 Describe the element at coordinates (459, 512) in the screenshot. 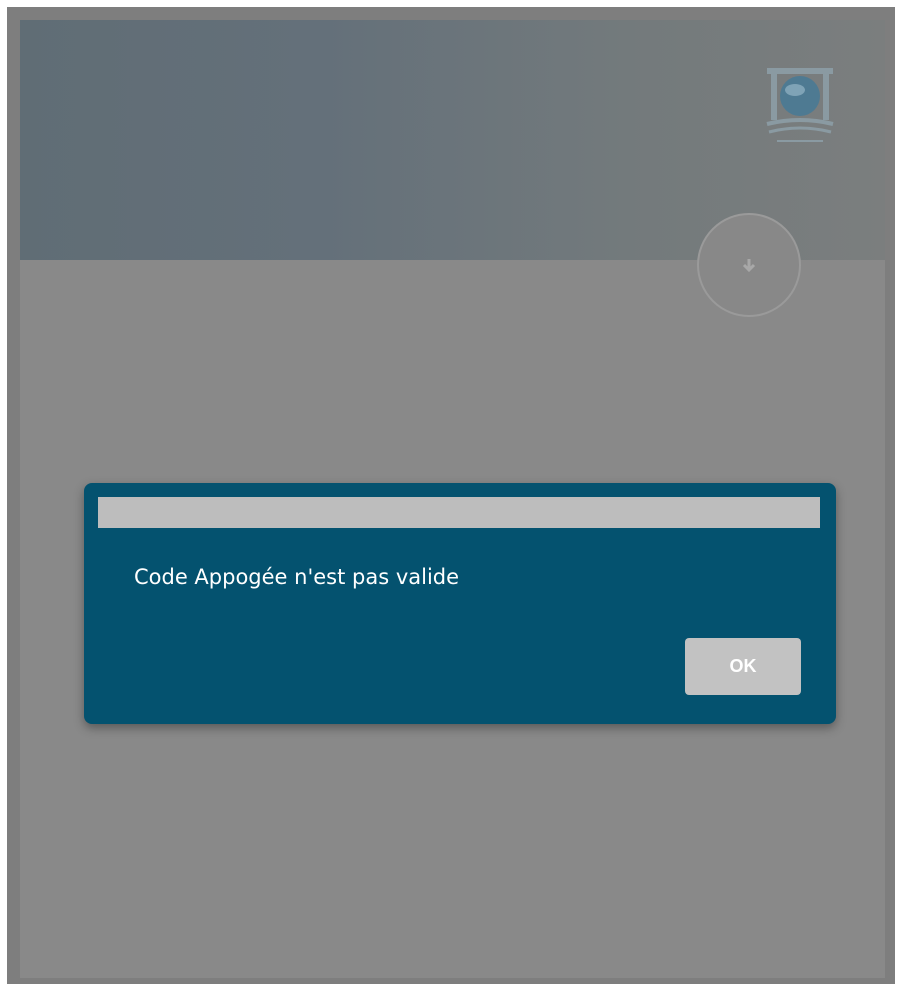

I see `dialog-titlebar` at that location.